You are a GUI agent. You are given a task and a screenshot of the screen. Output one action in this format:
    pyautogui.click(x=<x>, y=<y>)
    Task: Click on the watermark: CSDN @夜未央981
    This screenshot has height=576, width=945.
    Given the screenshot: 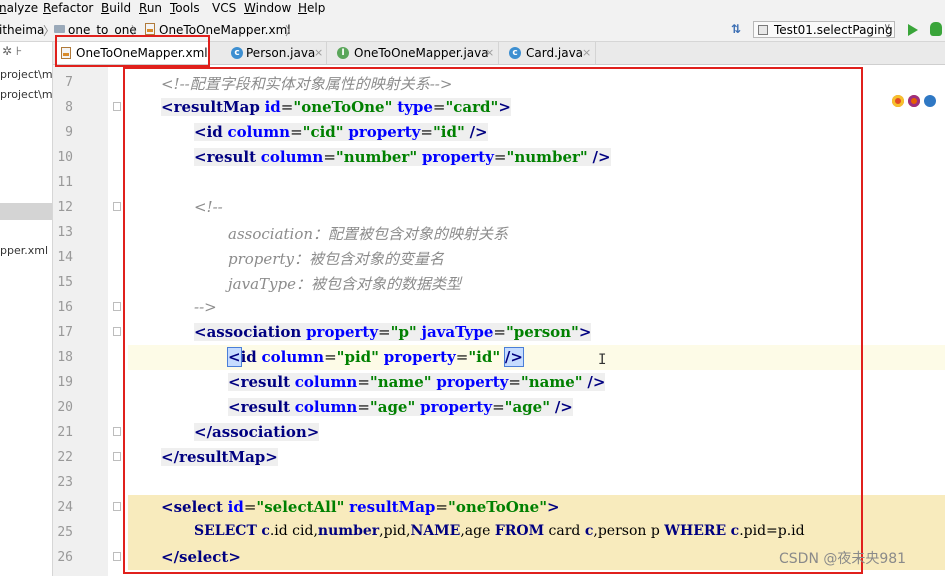 What is the action you would take?
    pyautogui.click(x=843, y=559)
    